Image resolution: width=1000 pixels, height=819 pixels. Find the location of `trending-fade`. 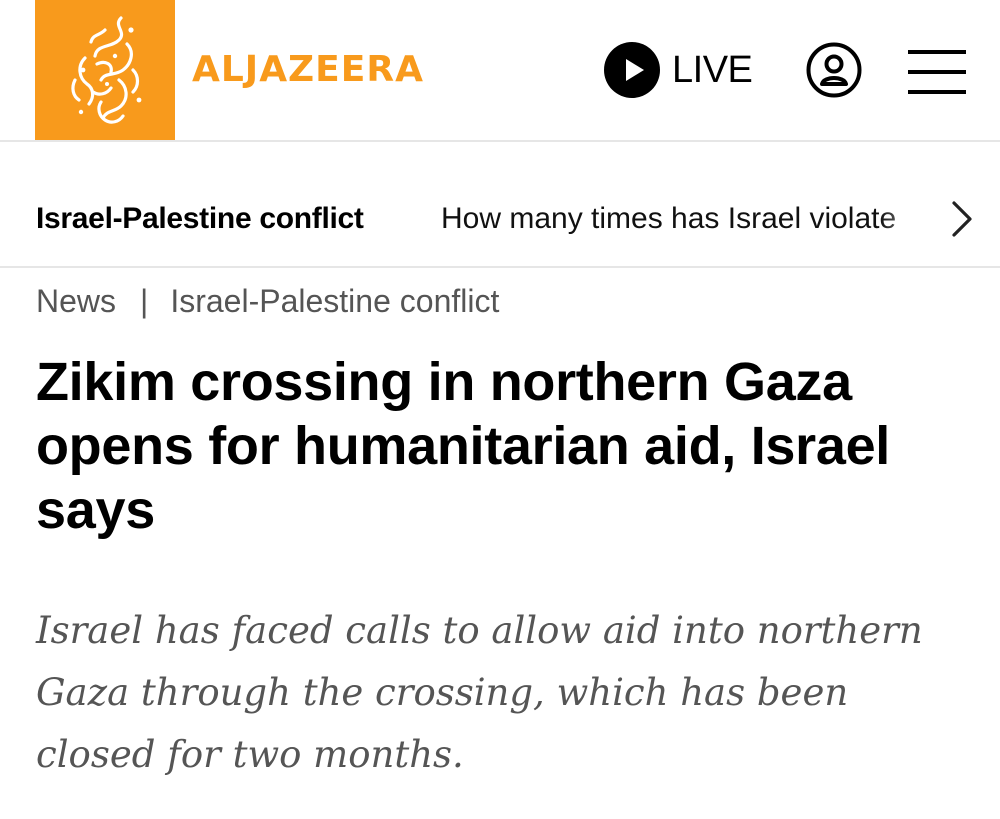

trending-fade is located at coordinates (915, 217).